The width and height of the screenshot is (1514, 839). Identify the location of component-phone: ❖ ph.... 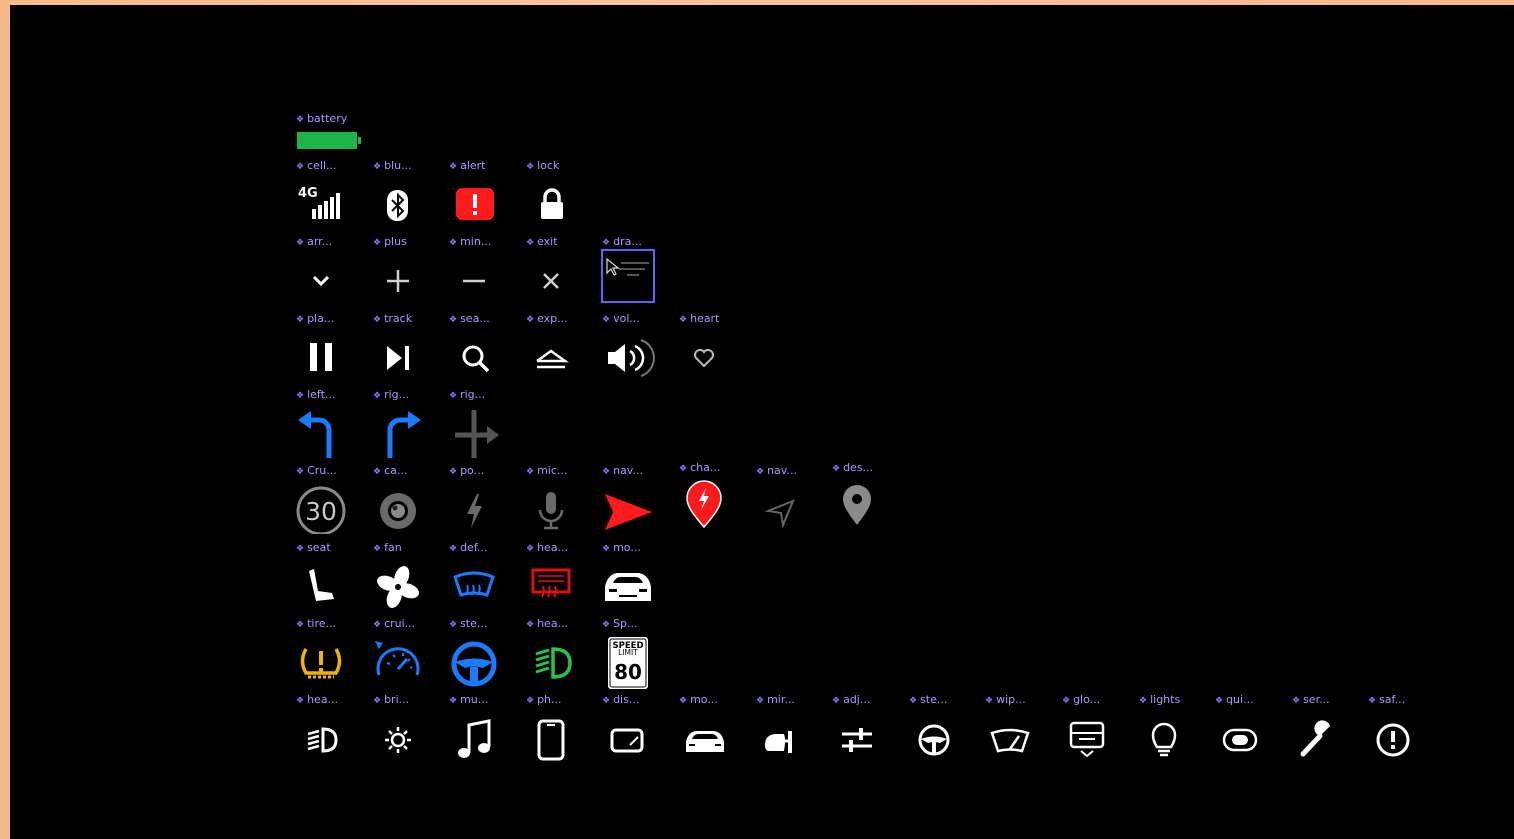
(561, 729).